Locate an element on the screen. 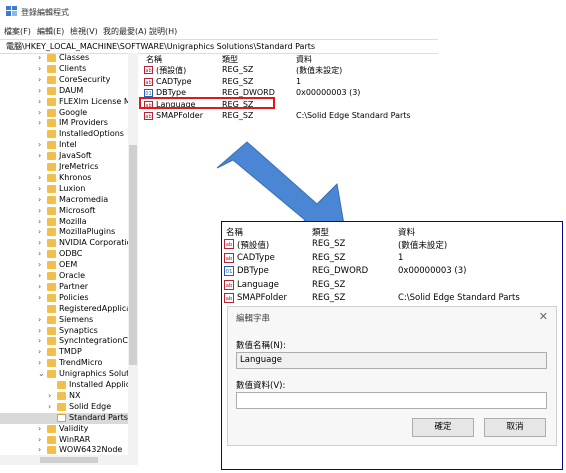 The image size is (566, 473). tree-item: › DAUM is located at coordinates (69, 91).